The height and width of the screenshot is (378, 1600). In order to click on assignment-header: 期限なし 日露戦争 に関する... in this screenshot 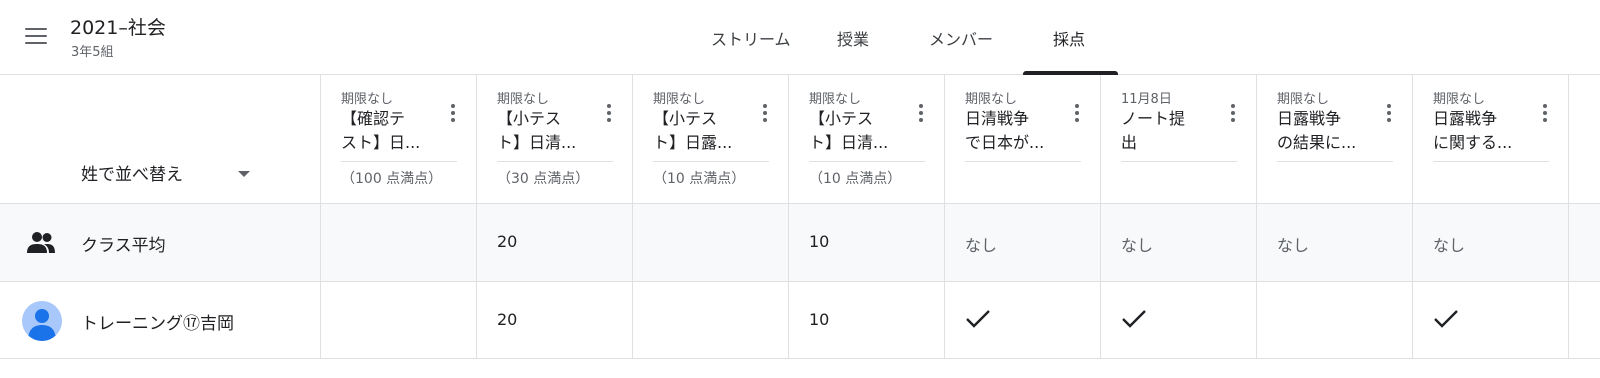, I will do `click(1491, 139)`.